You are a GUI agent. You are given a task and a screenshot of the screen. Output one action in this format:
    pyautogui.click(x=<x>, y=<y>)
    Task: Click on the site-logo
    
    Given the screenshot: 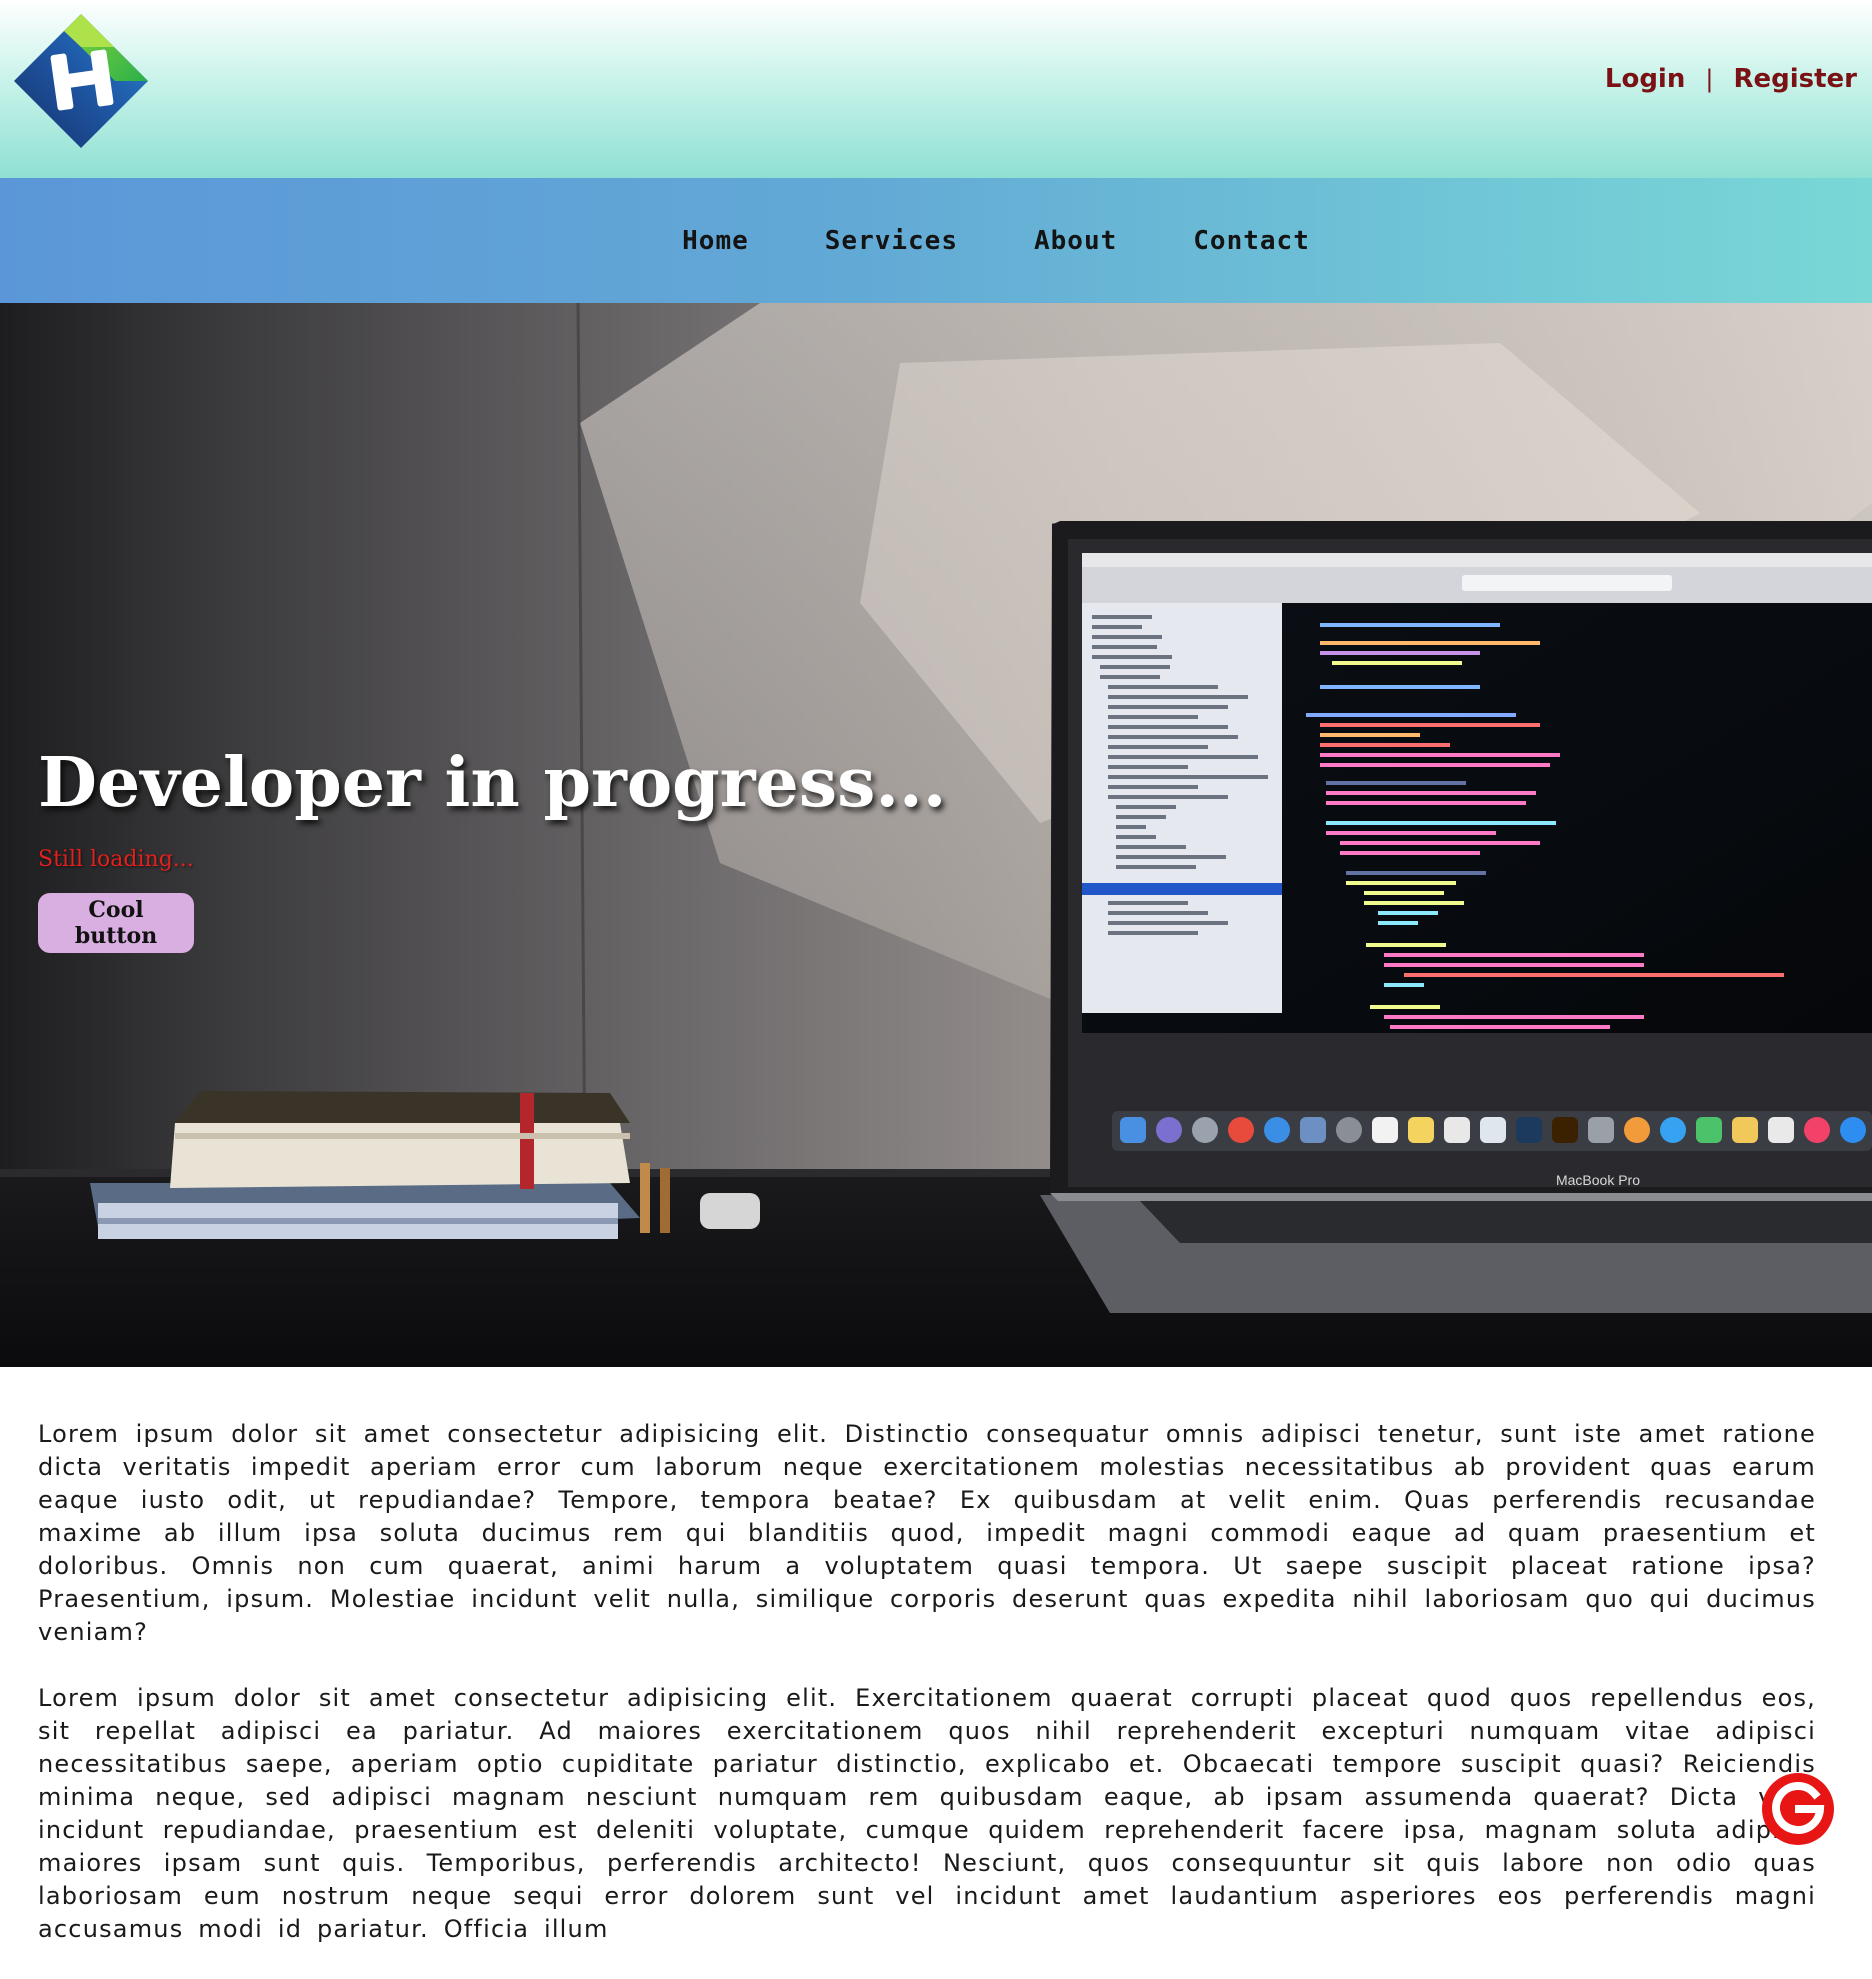 What is the action you would take?
    pyautogui.click(x=81, y=81)
    